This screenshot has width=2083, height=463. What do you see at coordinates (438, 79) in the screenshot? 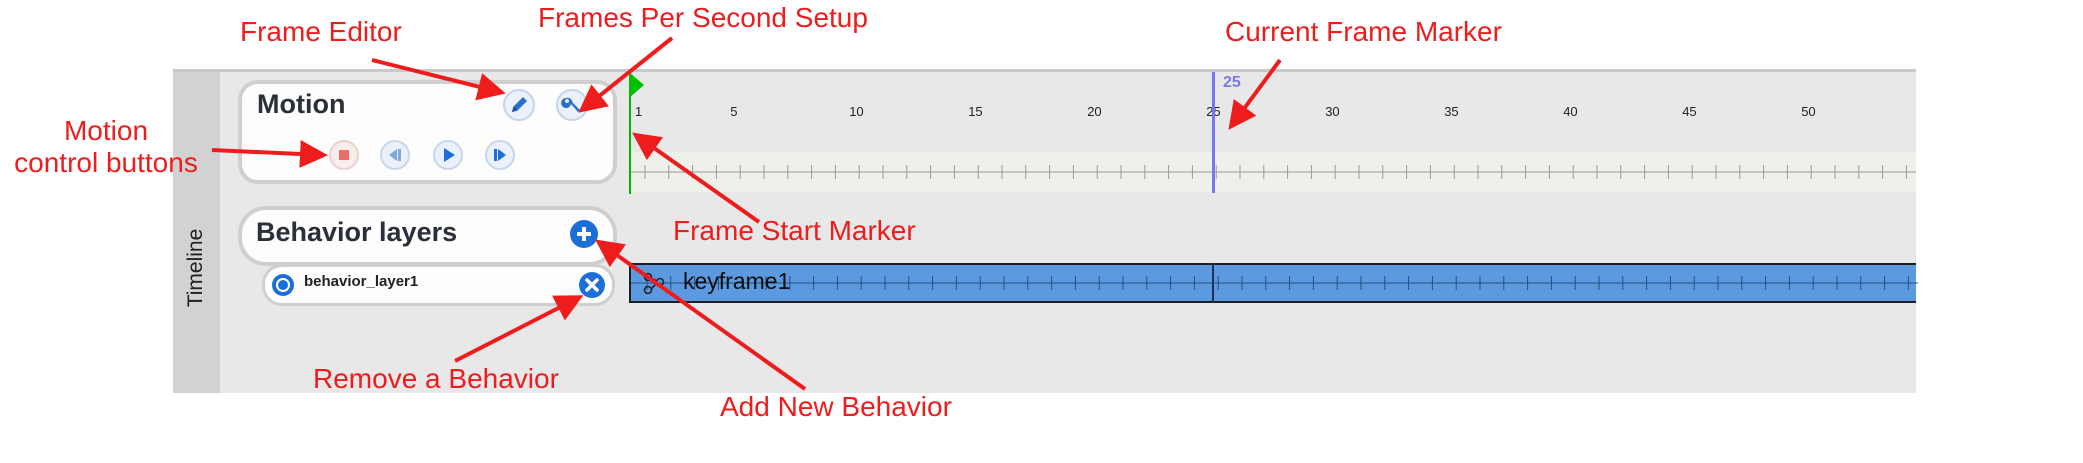
I see `arrow-frame-editor` at bounding box center [438, 79].